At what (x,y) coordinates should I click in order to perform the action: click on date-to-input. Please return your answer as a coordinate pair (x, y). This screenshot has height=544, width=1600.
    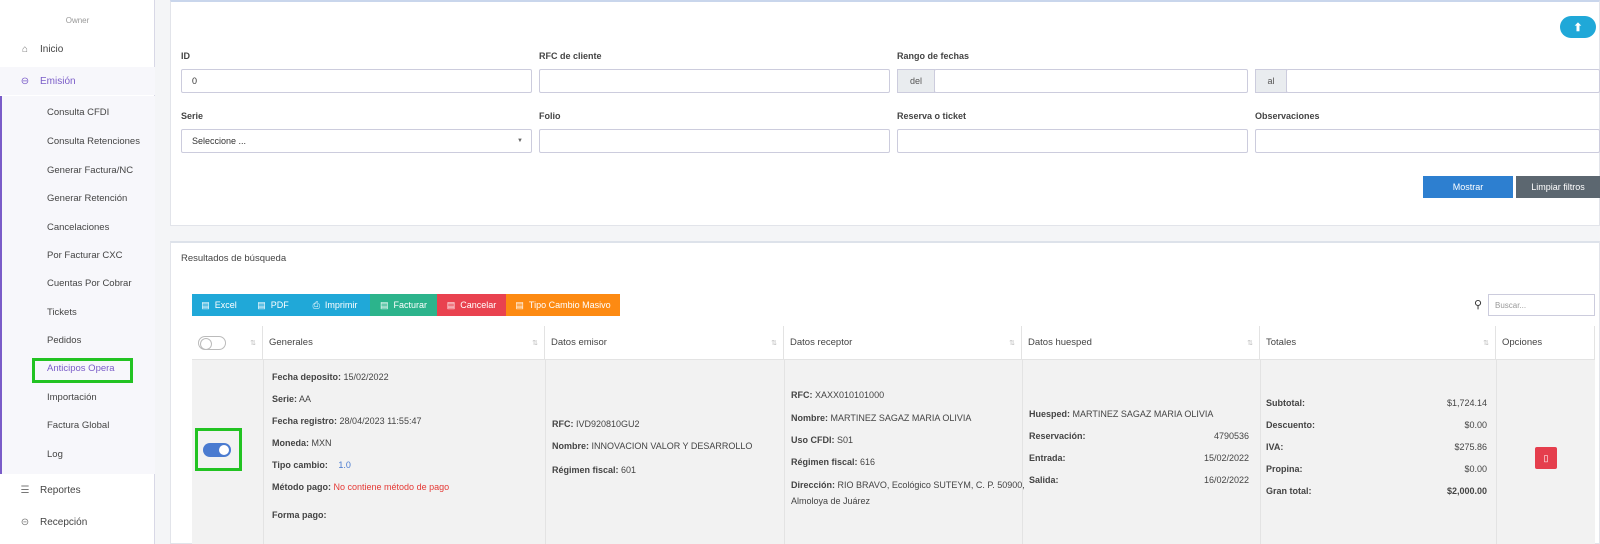
    Looking at the image, I should click on (1443, 81).